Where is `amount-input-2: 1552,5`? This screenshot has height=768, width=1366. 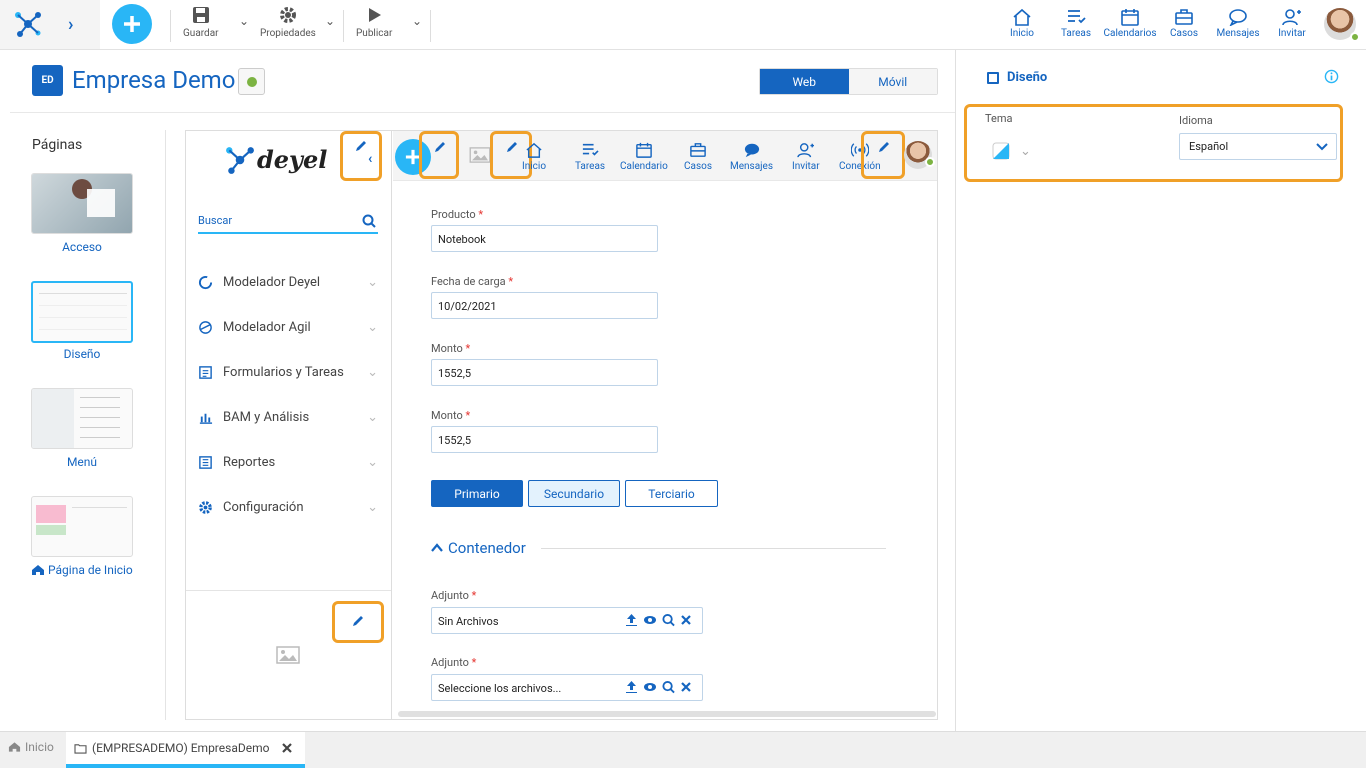 amount-input-2: 1552,5 is located at coordinates (544, 439).